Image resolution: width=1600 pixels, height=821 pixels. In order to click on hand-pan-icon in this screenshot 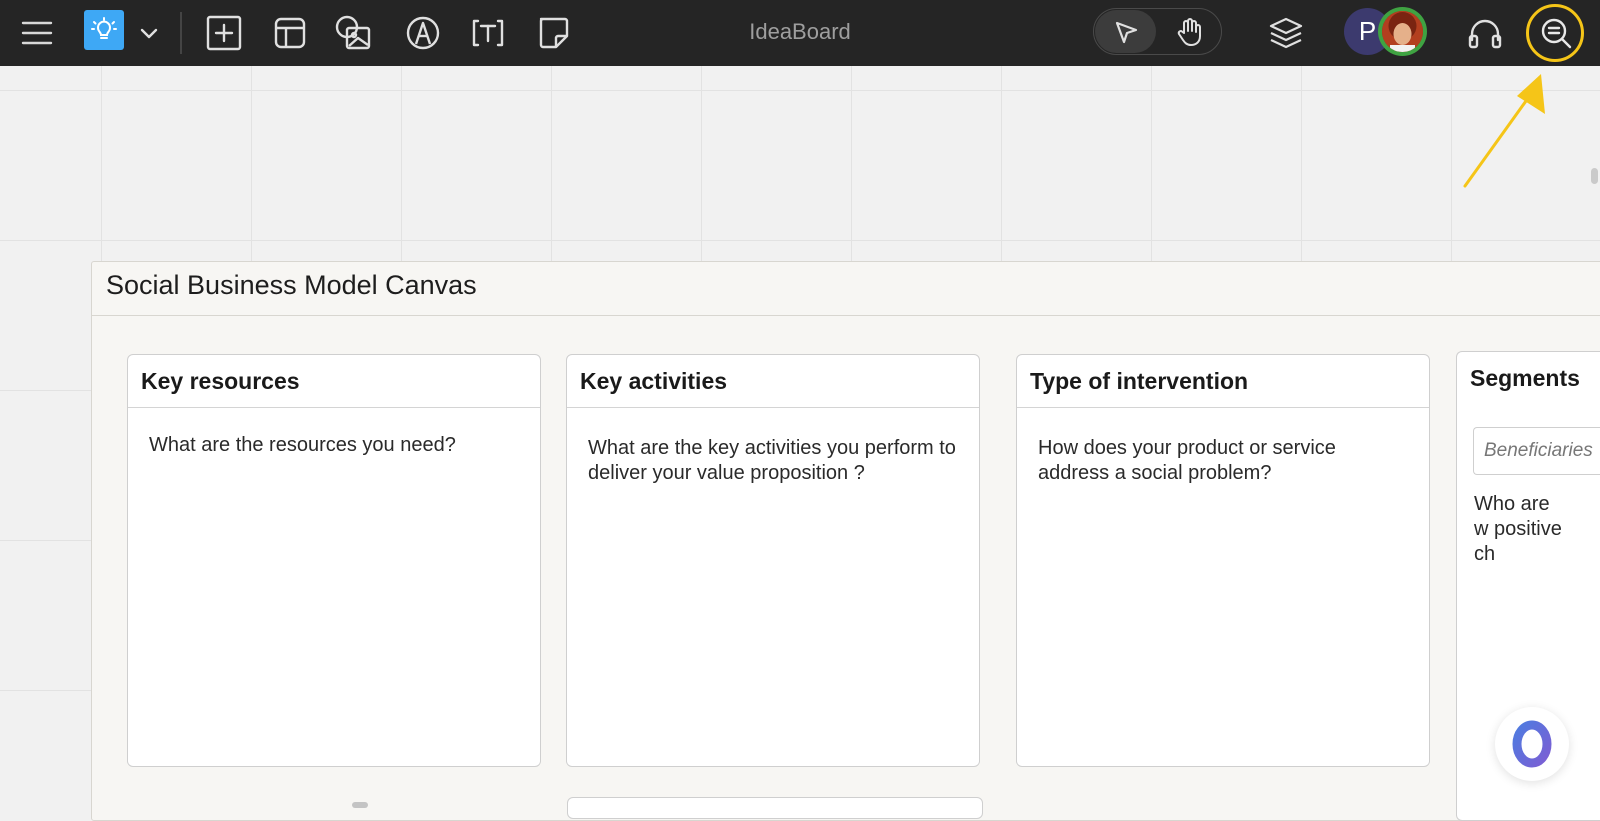, I will do `click(1190, 32)`.